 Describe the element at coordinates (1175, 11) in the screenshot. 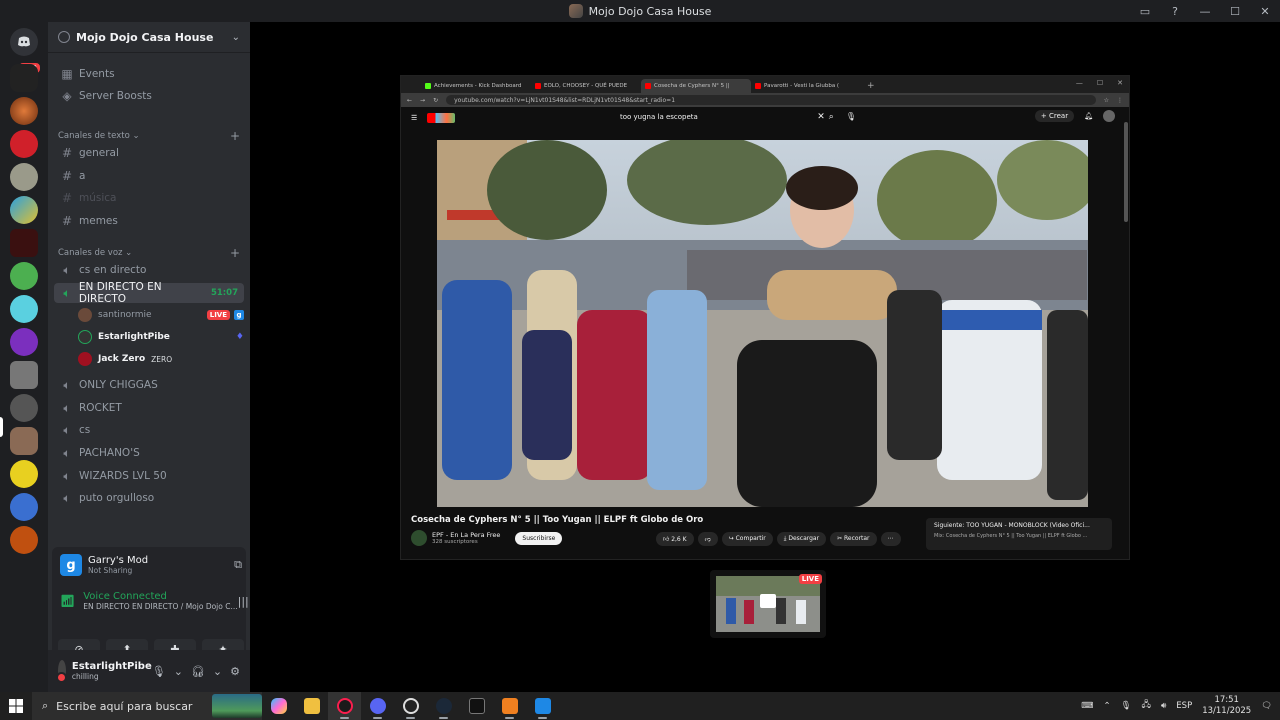

I see `help-icon: ?` at that location.